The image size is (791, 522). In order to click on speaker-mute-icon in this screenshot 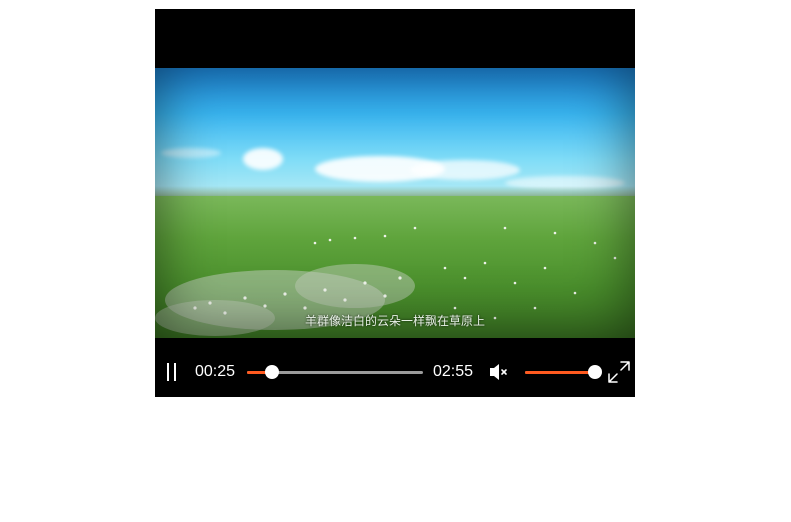, I will do `click(498, 372)`.